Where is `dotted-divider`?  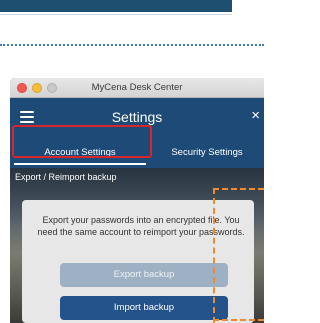 dotted-divider is located at coordinates (132, 45).